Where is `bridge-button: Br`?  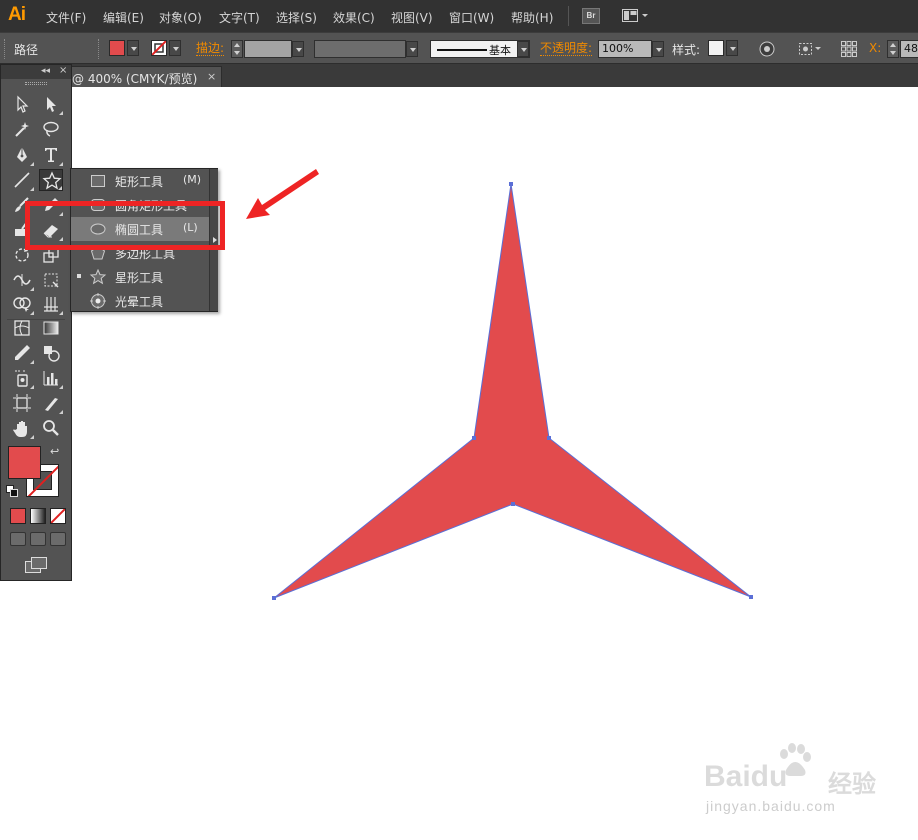
bridge-button: Br is located at coordinates (591, 16).